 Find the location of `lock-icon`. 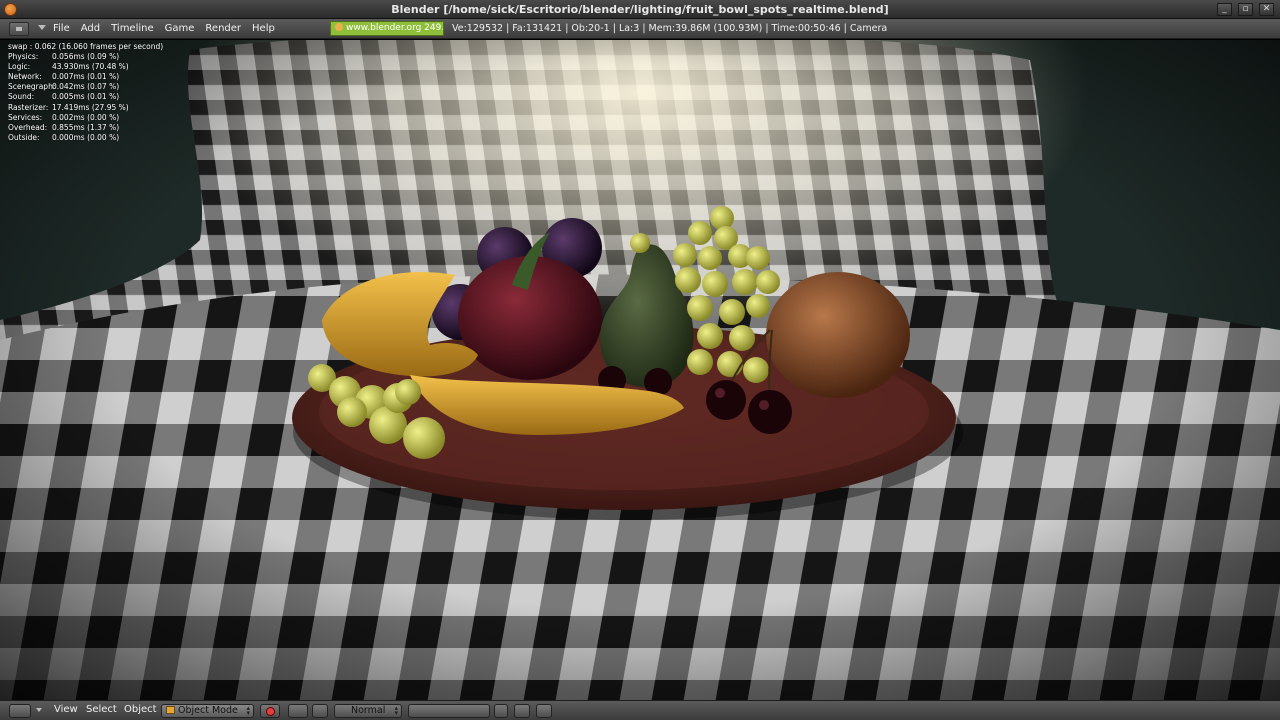

lock-icon is located at coordinates (501, 711).